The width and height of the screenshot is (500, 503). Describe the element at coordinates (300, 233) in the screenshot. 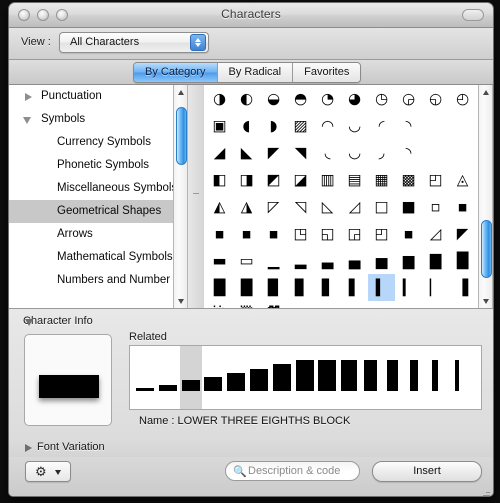

I see `character-cell: ◳` at that location.